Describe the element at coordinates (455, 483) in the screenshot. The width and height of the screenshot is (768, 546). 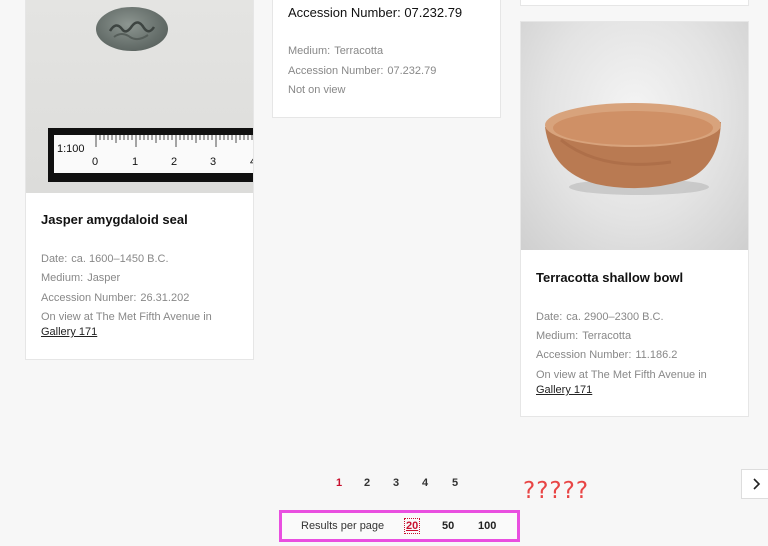
I see `page-5-link: 5` at that location.